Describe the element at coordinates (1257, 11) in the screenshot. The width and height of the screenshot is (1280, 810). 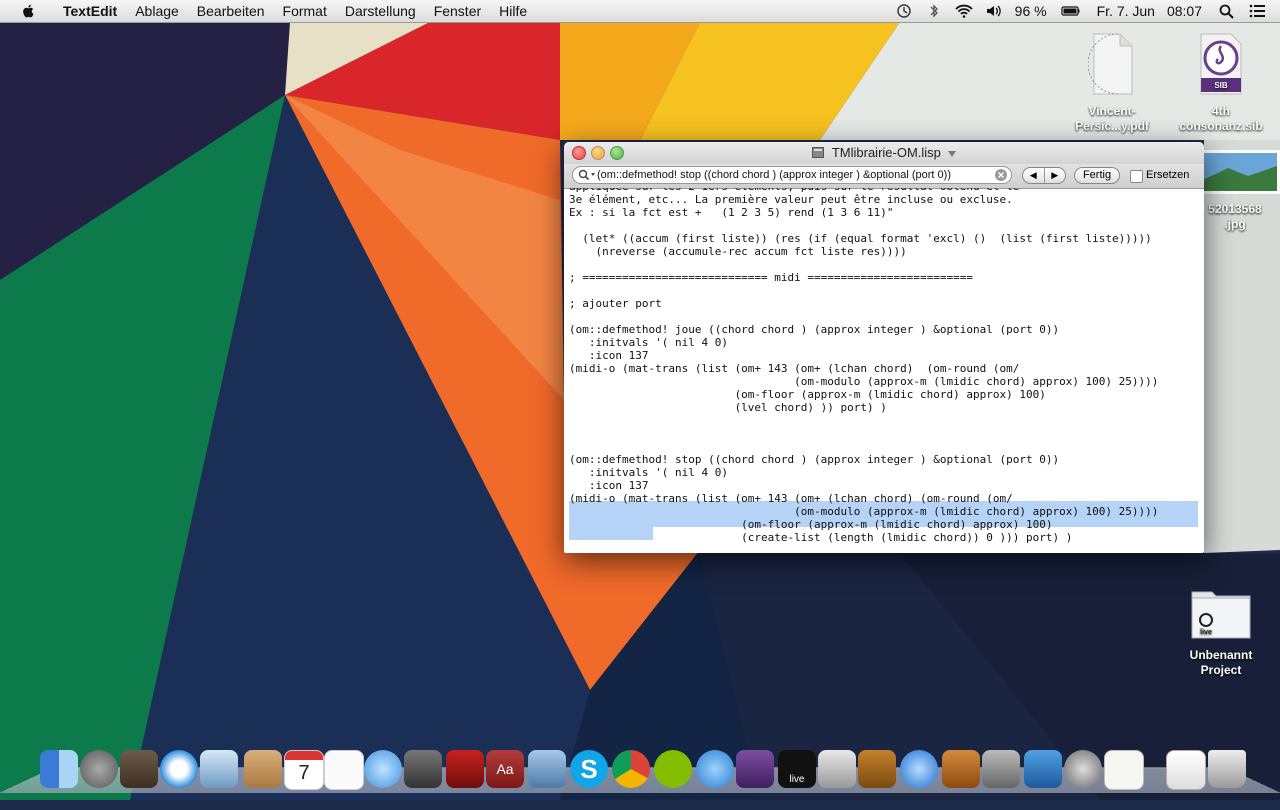
I see `notification-center-icon` at that location.